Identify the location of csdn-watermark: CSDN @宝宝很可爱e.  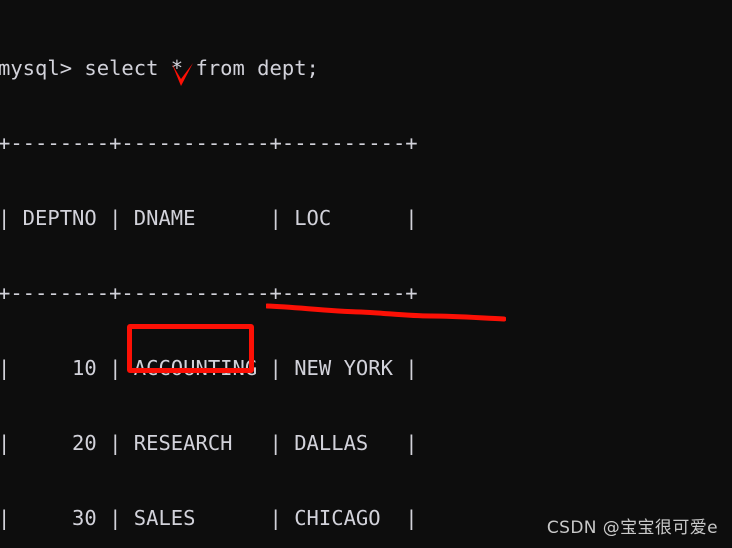
(632, 528).